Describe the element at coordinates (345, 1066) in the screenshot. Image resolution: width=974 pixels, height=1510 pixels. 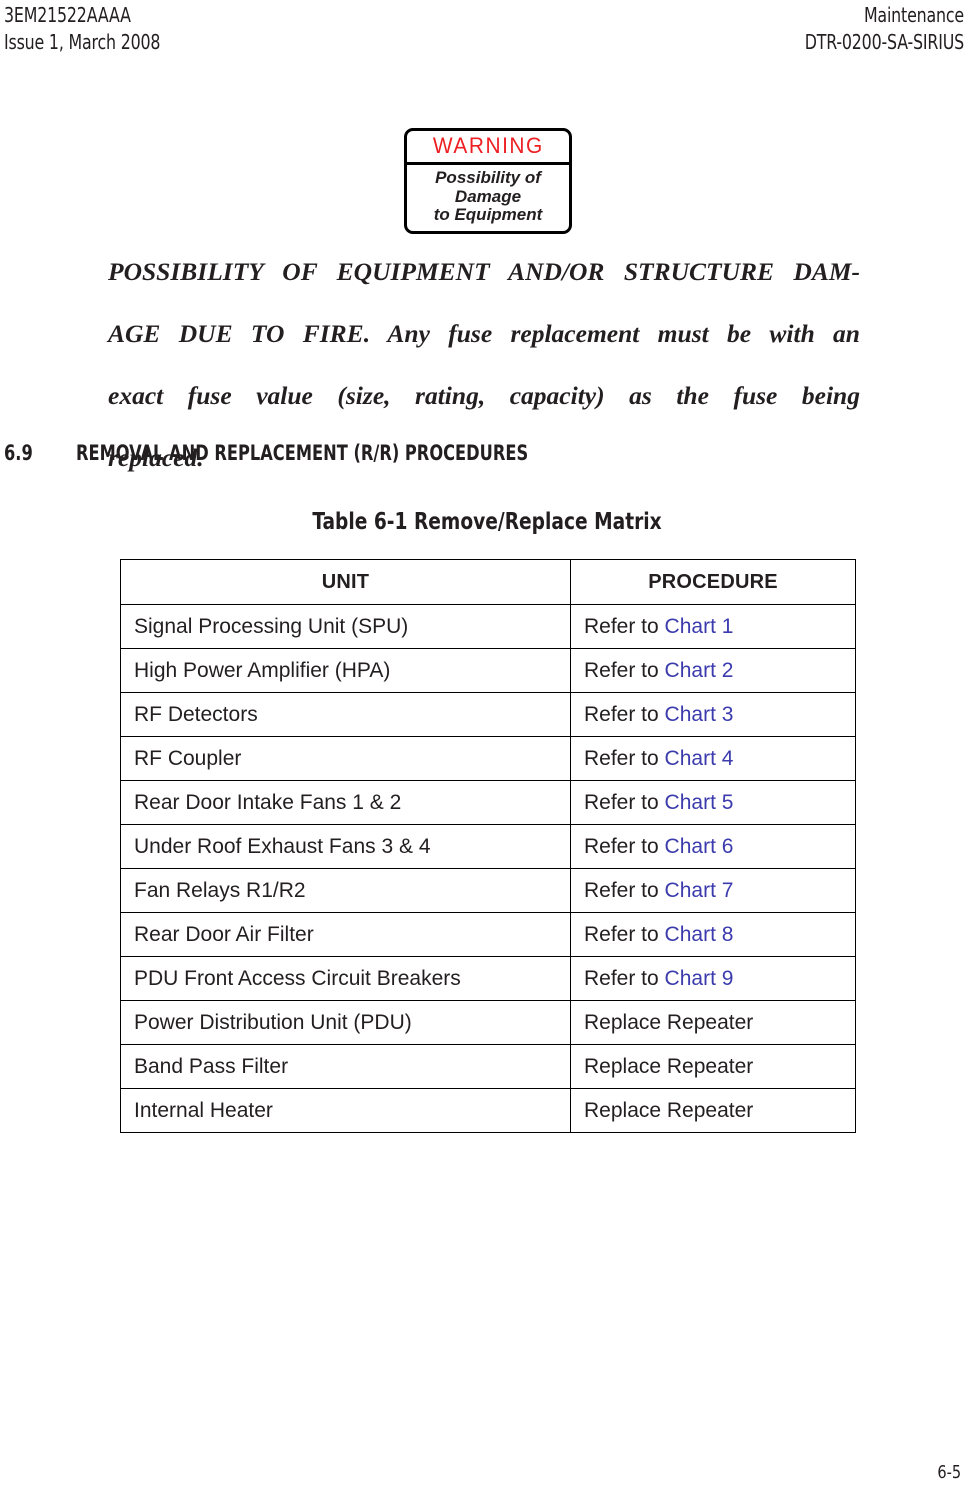
I see `cell-unit: Band Pass Filter` at that location.